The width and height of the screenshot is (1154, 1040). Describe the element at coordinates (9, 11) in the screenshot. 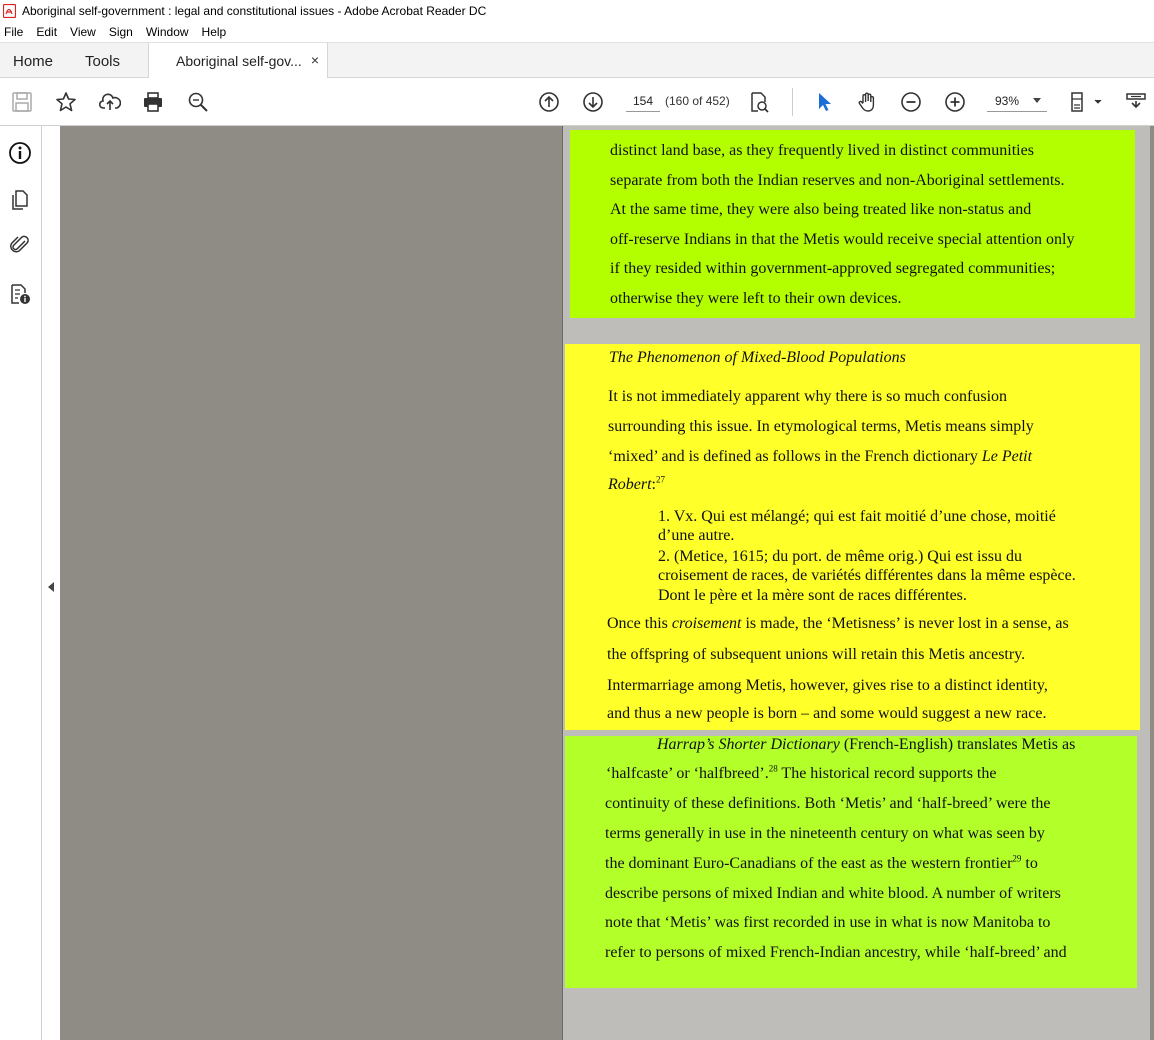

I see `acrobat-app-icon` at that location.